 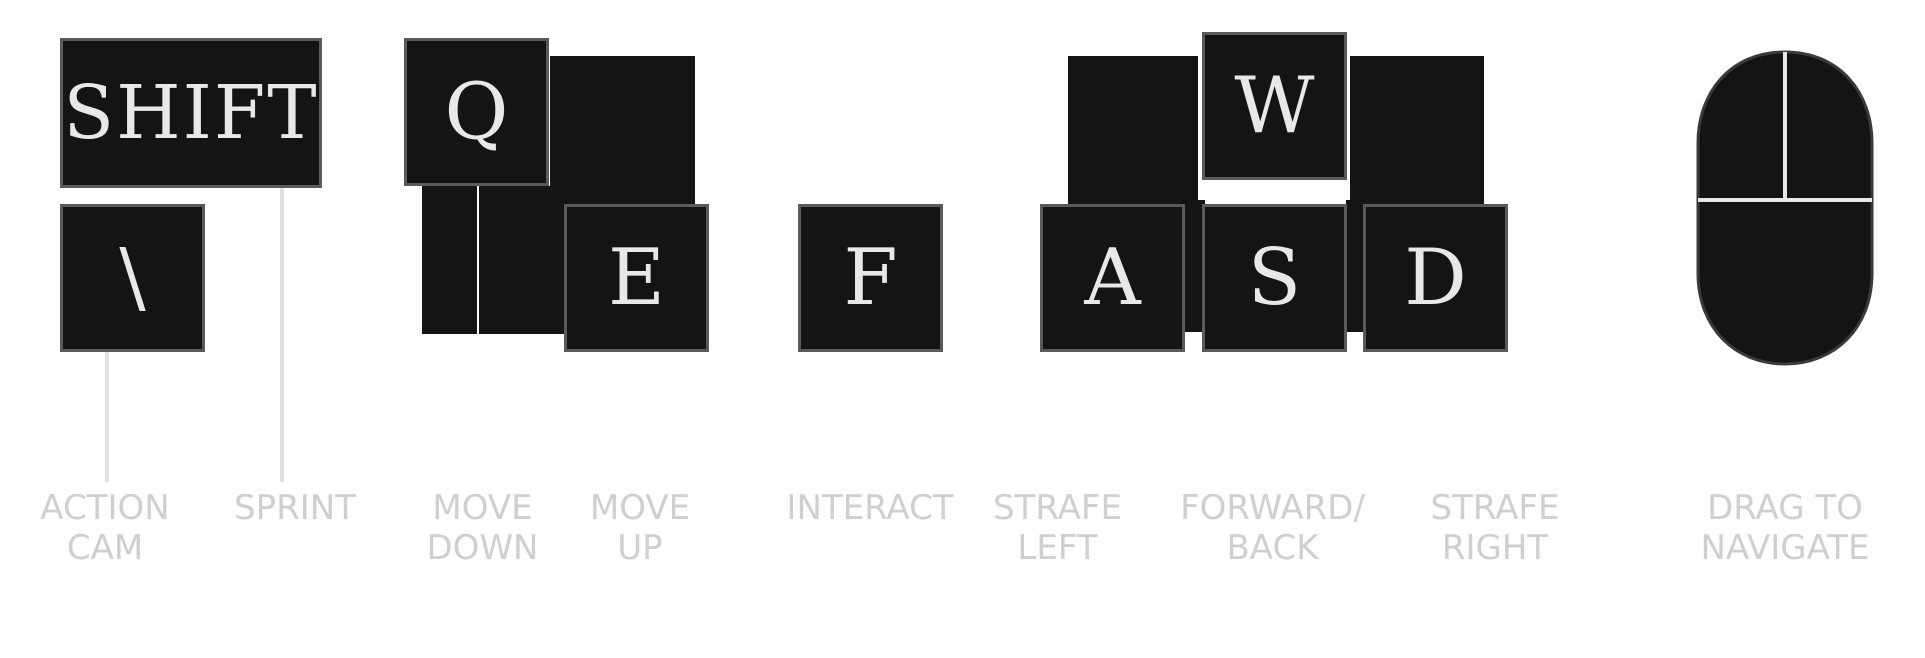 What do you see at coordinates (622, 130) in the screenshot?
I see `move-up-backdrop` at bounding box center [622, 130].